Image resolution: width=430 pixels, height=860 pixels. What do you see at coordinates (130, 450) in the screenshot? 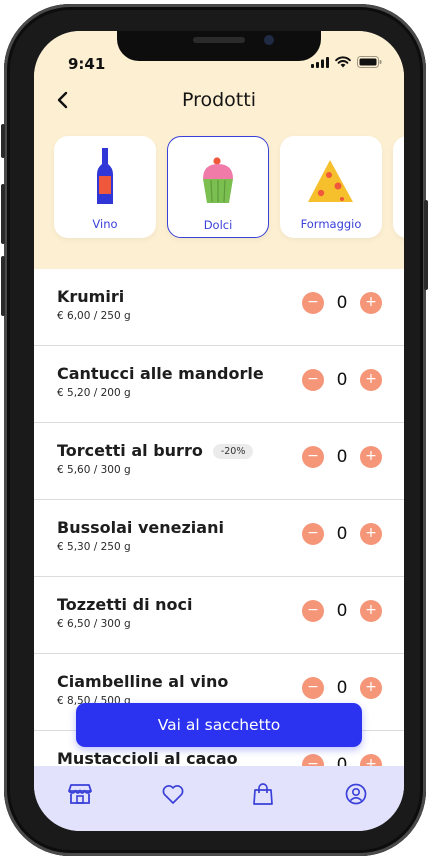
I see `product-name: Torcetti al burro` at bounding box center [130, 450].